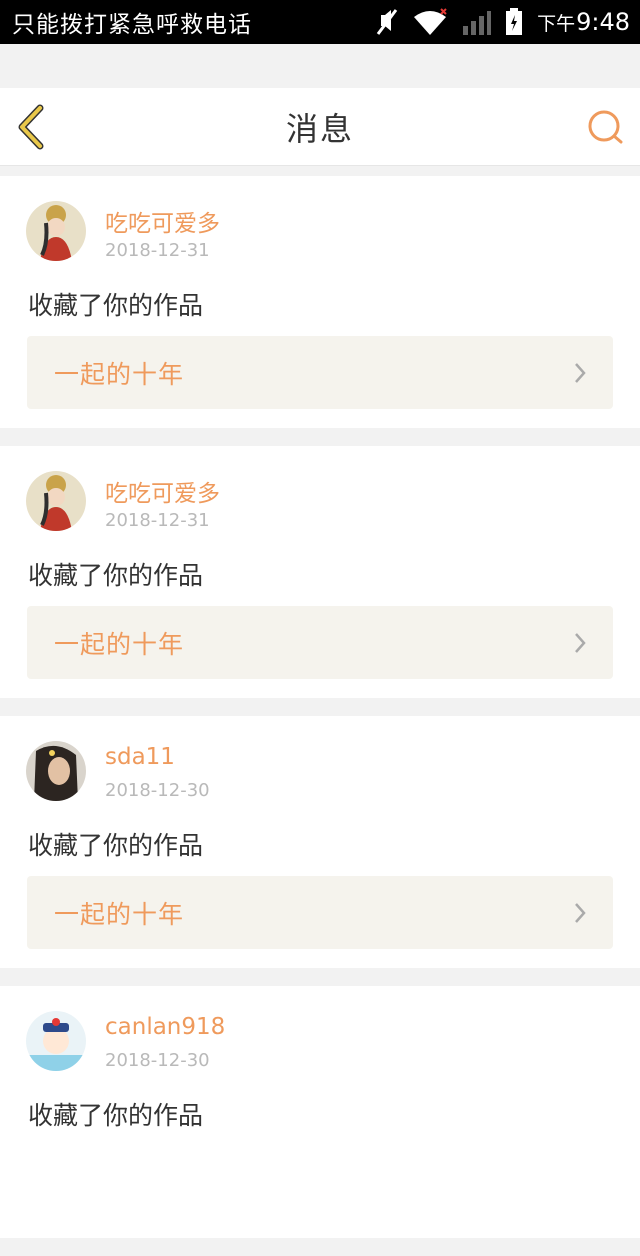 This screenshot has height=1256, width=640. I want to click on status-icons: 下午9:48, so click(502, 22).